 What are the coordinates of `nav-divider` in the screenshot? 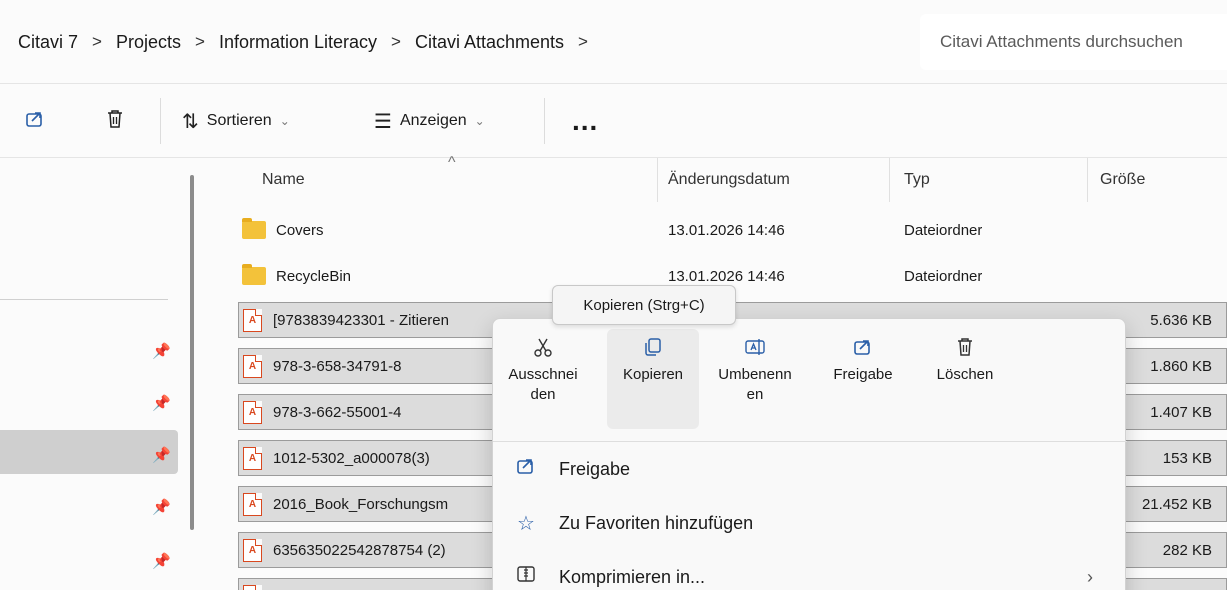 It's located at (84, 299).